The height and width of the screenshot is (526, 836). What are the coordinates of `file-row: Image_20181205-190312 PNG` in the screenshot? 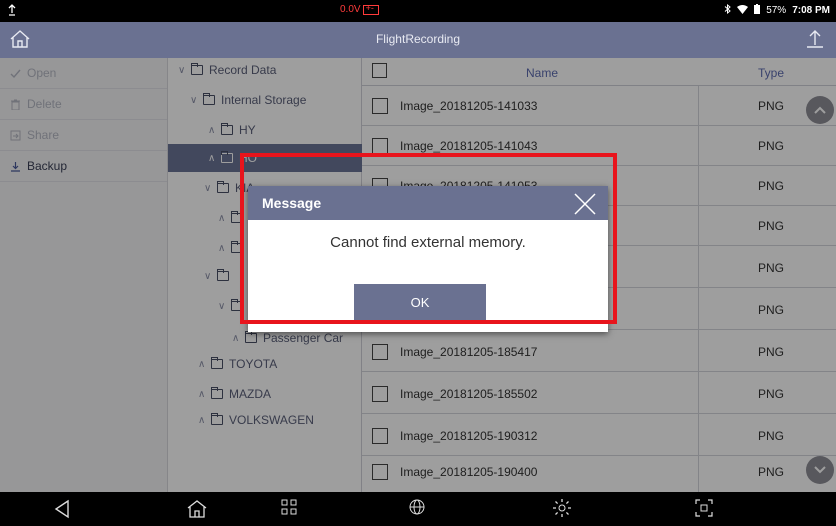 It's located at (599, 436).